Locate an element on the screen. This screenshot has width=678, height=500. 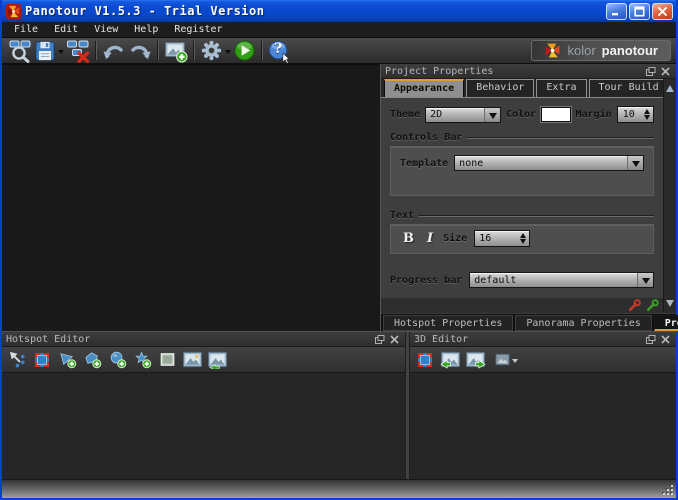
add-point-hotspot-icon is located at coordinates (67, 361).